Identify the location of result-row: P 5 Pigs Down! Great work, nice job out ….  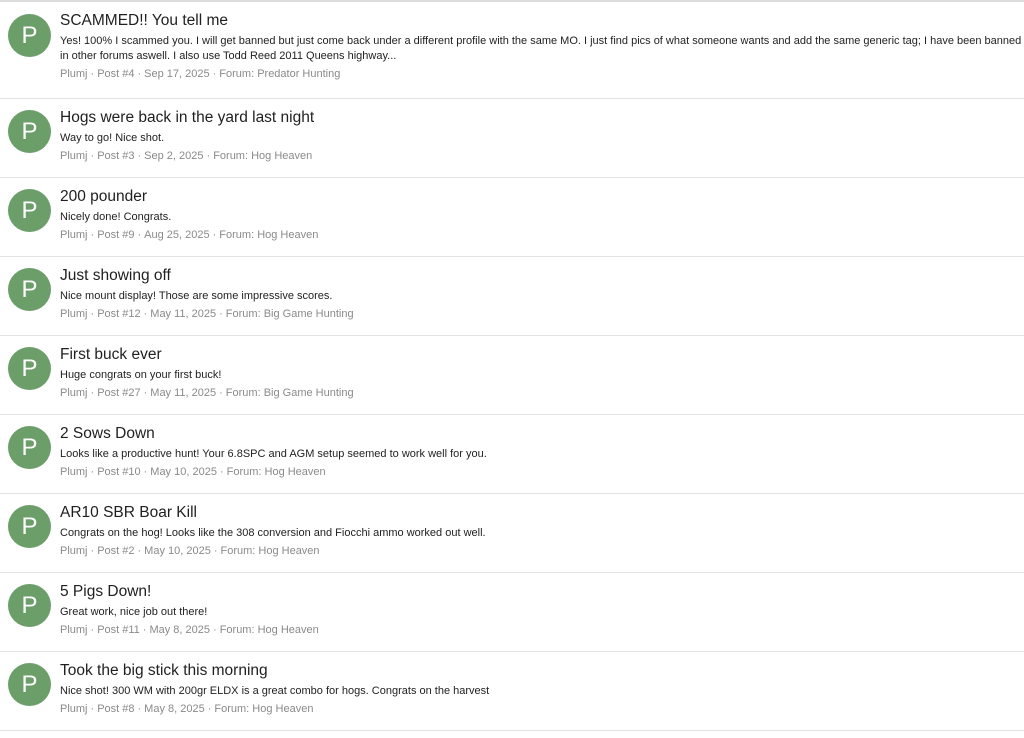
(512, 612).